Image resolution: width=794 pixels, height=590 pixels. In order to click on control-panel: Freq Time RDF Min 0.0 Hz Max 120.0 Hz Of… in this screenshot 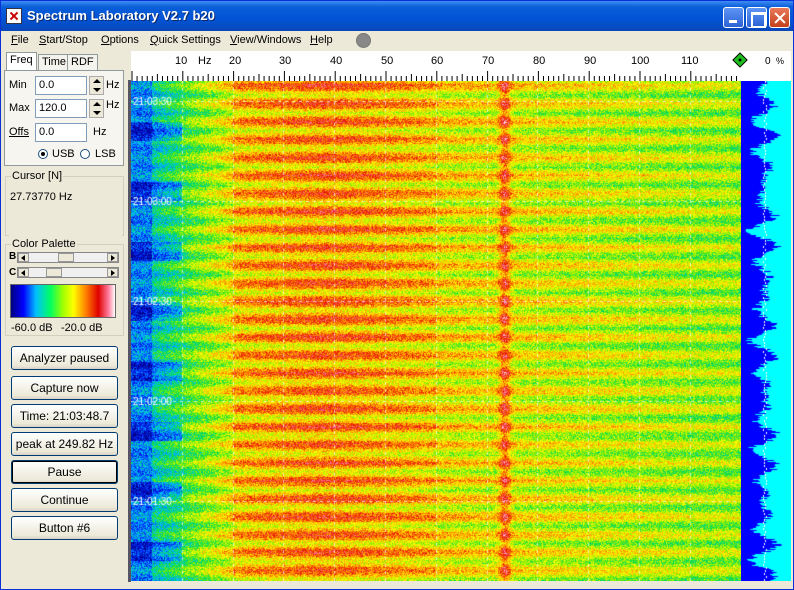, I will do `click(64, 320)`.